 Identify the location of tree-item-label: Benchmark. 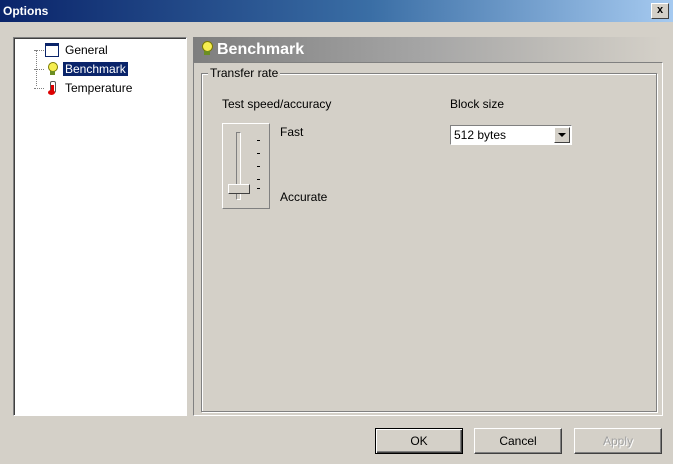
(95, 69).